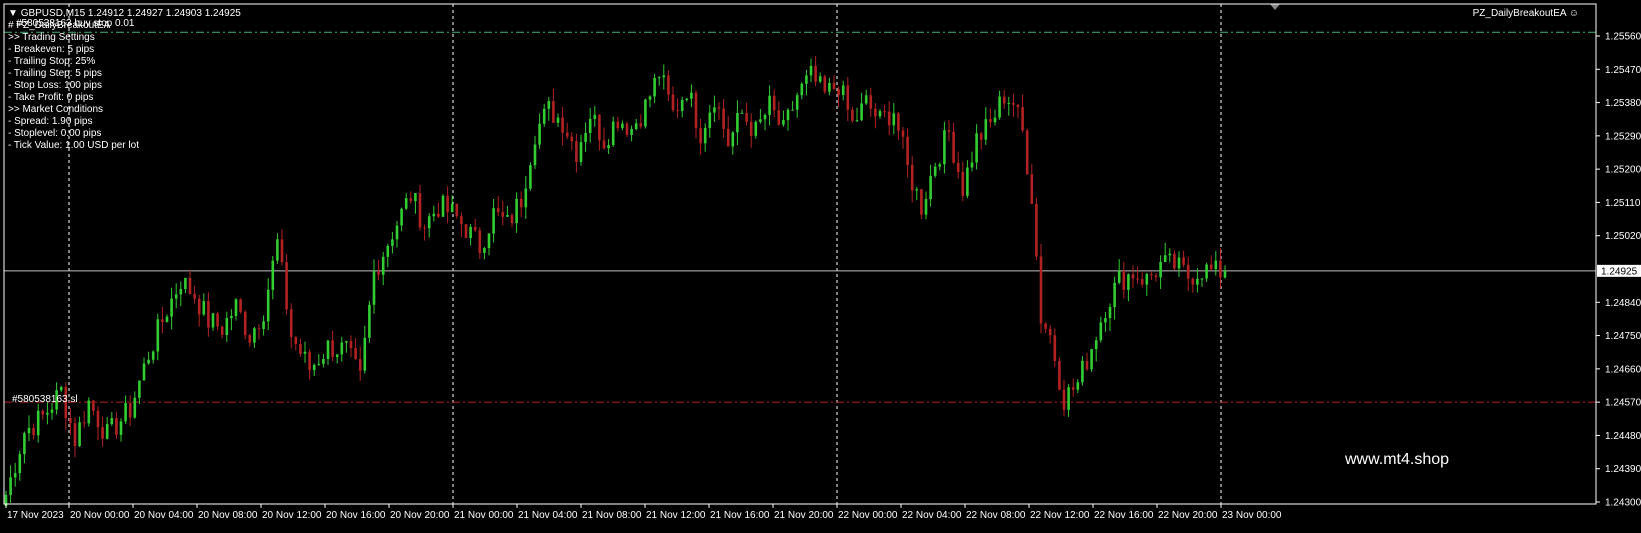 This screenshot has height=533, width=1641. Describe the element at coordinates (55, 85) in the screenshot. I see `info-line: - Stop Loss: 100 pips` at that location.